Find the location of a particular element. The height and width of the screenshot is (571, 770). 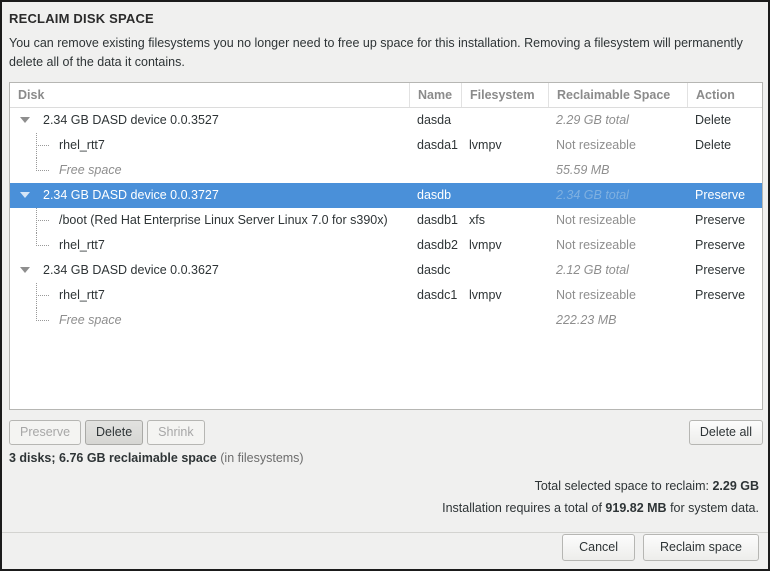

table-row: Free space 55.59 MB is located at coordinates (386, 170).